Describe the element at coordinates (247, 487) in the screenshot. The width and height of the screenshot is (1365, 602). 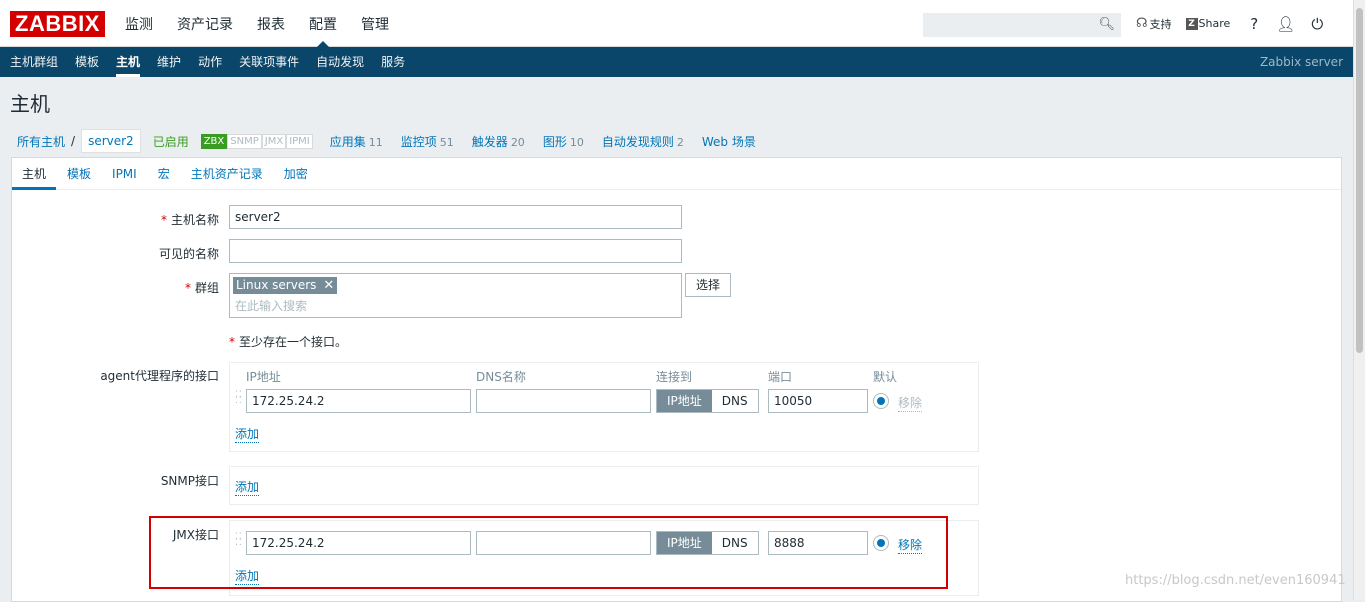
I see `snmp-add-link: 添加` at that location.